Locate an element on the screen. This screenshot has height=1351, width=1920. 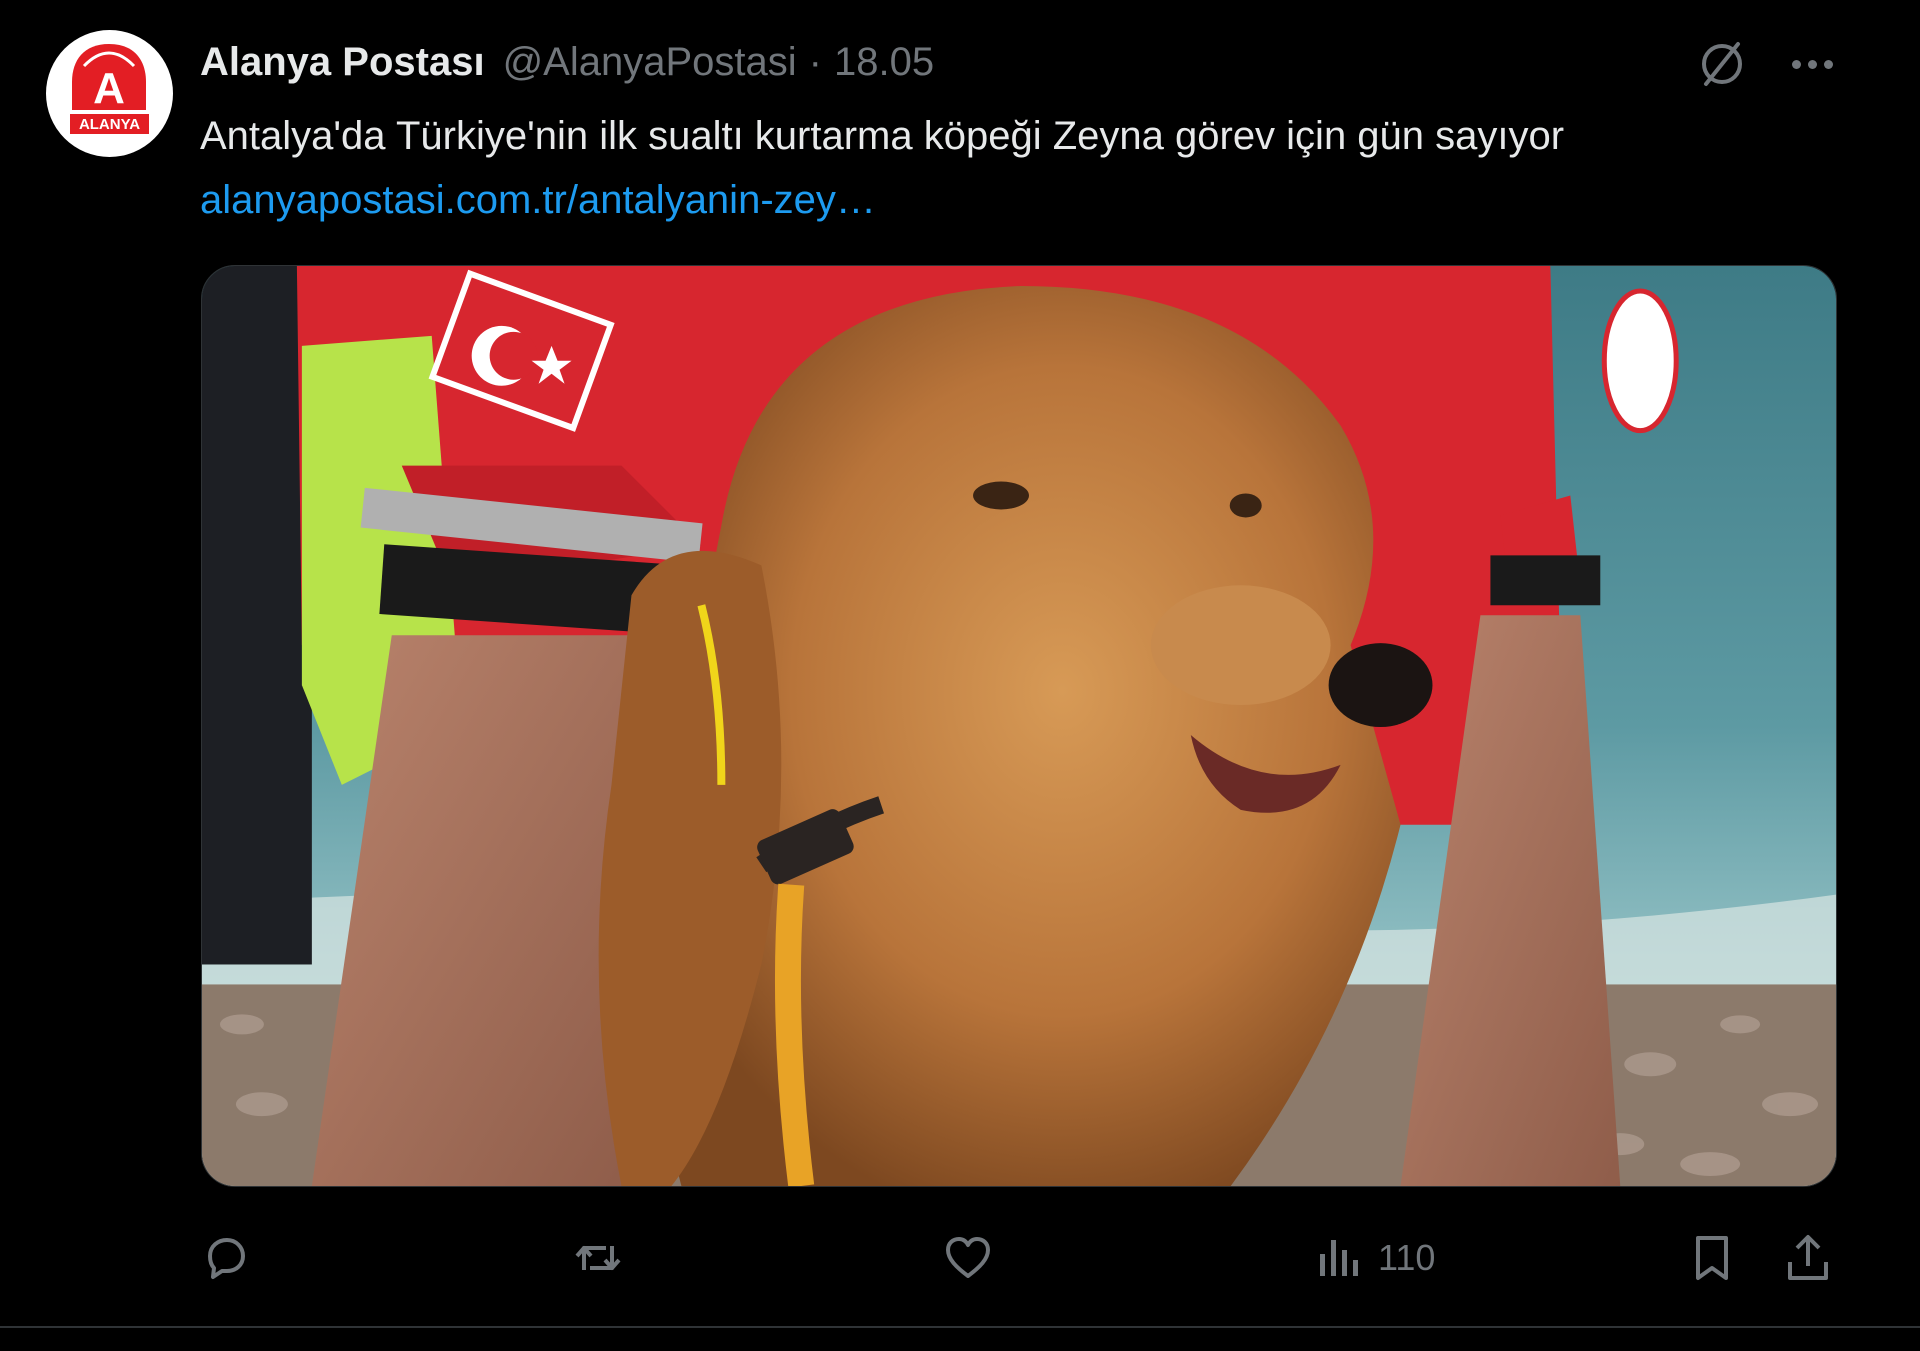
retweet-icon is located at coordinates (598, 1258).